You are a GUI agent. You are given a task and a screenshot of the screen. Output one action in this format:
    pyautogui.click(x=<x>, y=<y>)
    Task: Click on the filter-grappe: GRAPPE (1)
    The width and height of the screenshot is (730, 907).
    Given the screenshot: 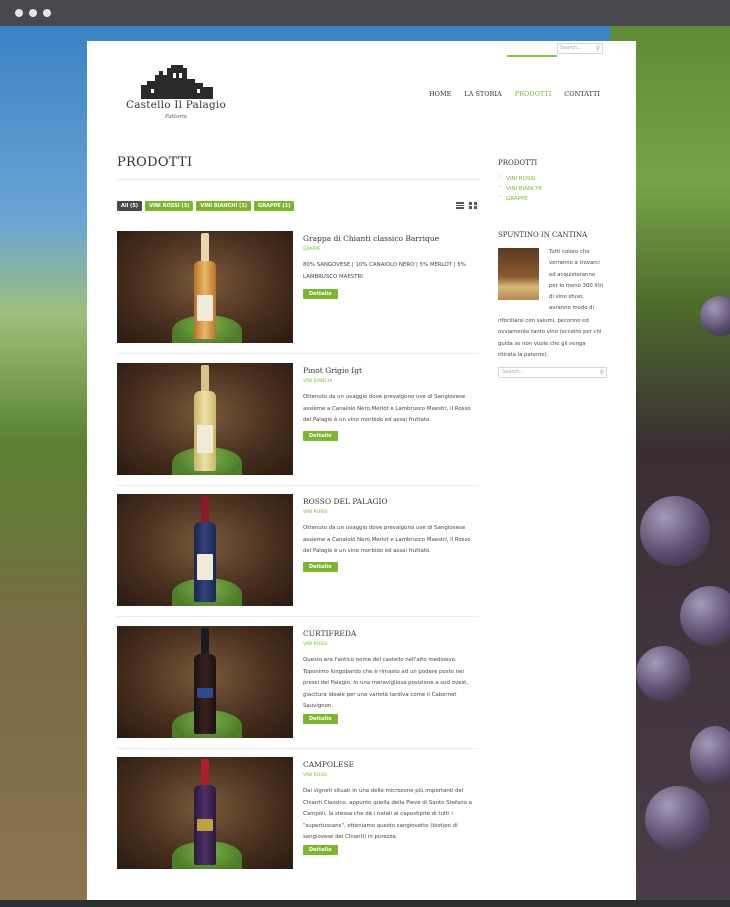 What is the action you would take?
    pyautogui.click(x=274, y=206)
    